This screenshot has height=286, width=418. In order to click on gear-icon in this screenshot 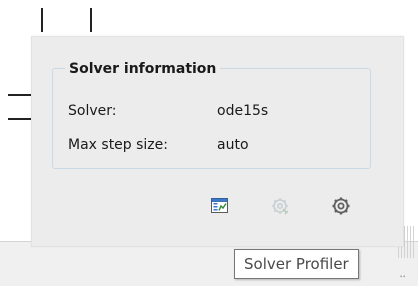, I will do `click(341, 206)`.